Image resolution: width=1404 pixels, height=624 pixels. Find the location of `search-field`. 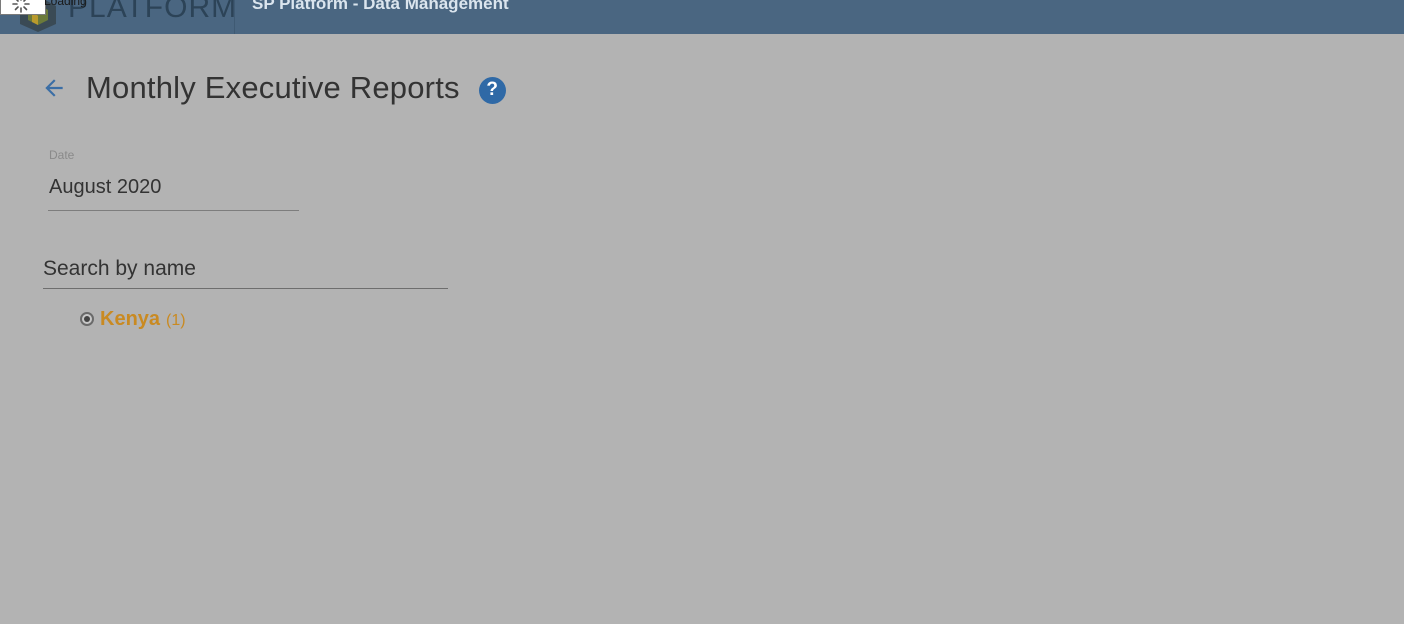

search-field is located at coordinates (245, 270).